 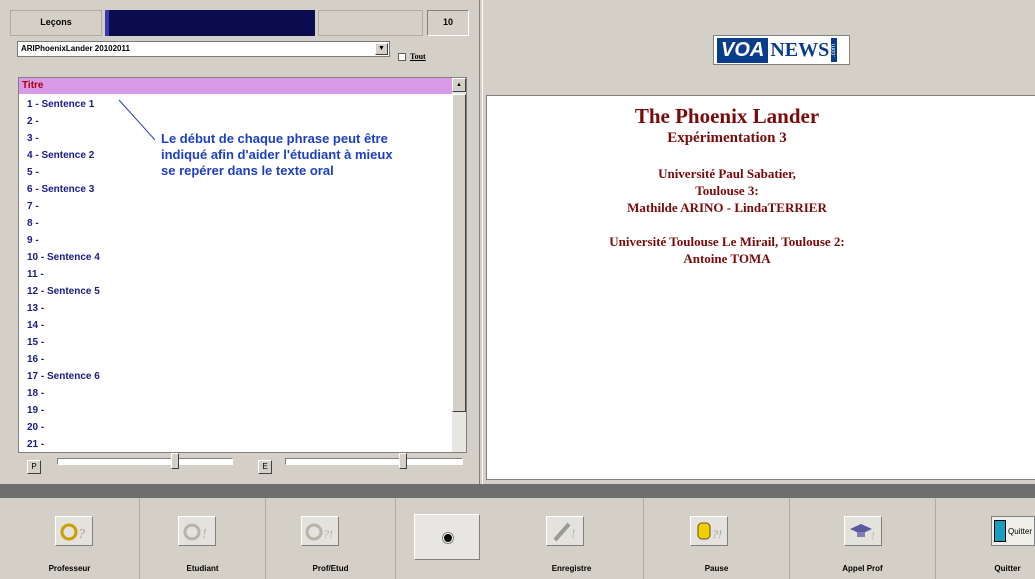 I want to click on prof-etud-button: ?! Prof/Etud, so click(x=331, y=538).